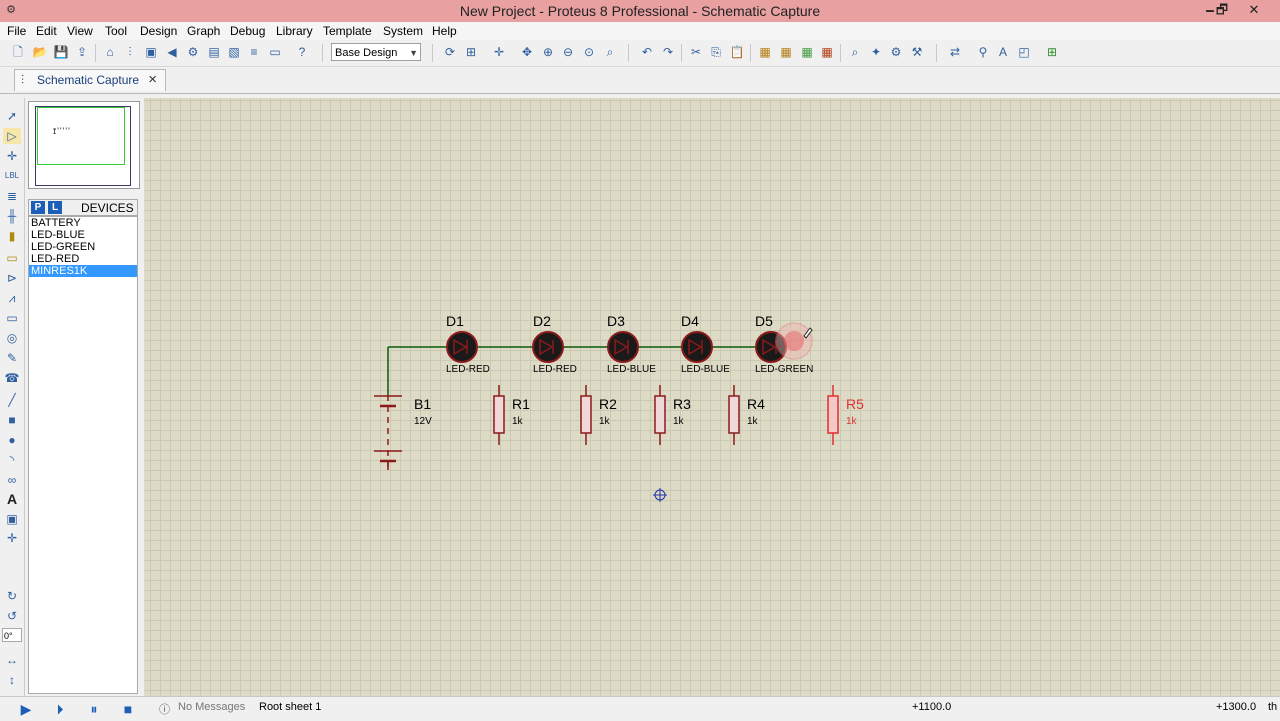  Describe the element at coordinates (82, 52) in the screenshot. I see `import-icon: ⇪` at that location.